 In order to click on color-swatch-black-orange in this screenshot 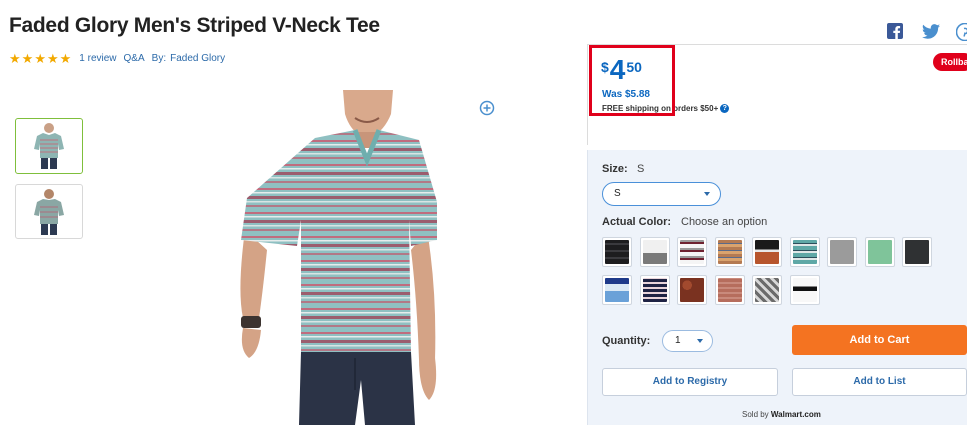, I will do `click(767, 252)`.